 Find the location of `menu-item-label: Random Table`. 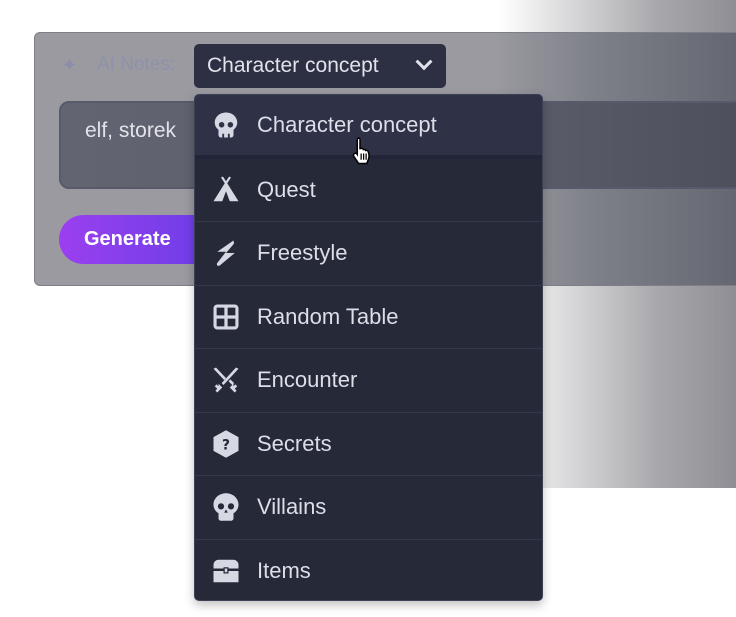

menu-item-label: Random Table is located at coordinates (328, 316).